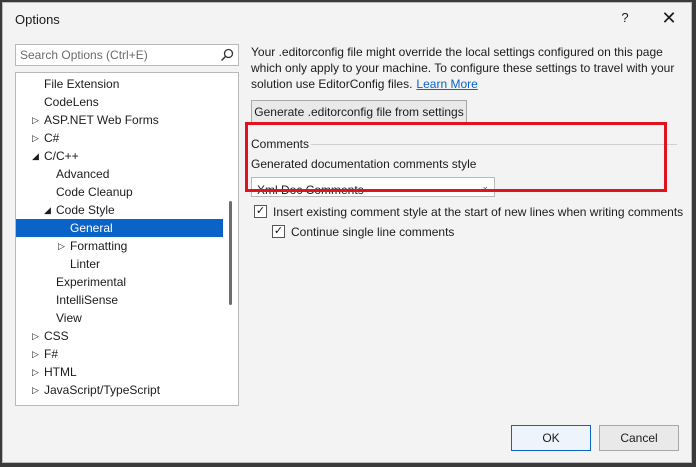 This screenshot has height=467, width=696. Describe the element at coordinates (94, 192) in the screenshot. I see `tree-item-label: Code Cleanup` at that location.